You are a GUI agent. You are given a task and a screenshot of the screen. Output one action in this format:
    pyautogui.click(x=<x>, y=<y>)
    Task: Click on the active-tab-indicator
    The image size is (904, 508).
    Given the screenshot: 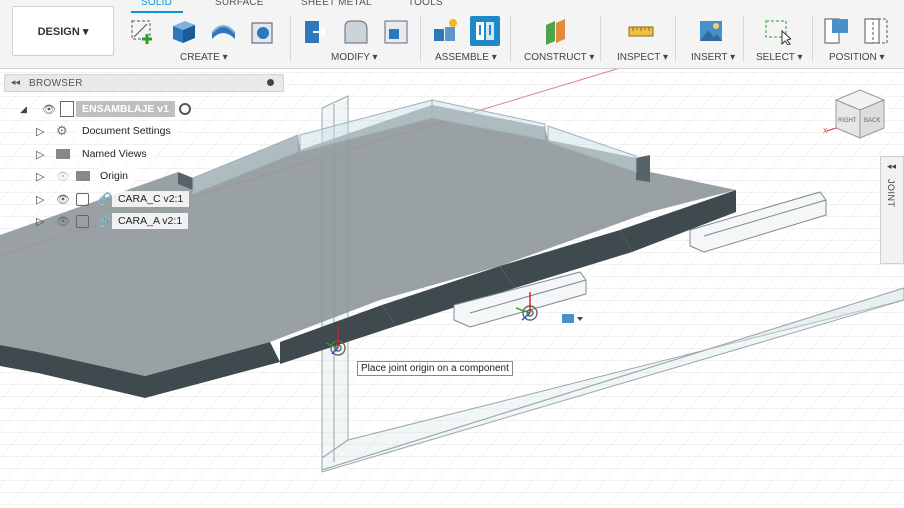 What is the action you would take?
    pyautogui.click(x=157, y=12)
    